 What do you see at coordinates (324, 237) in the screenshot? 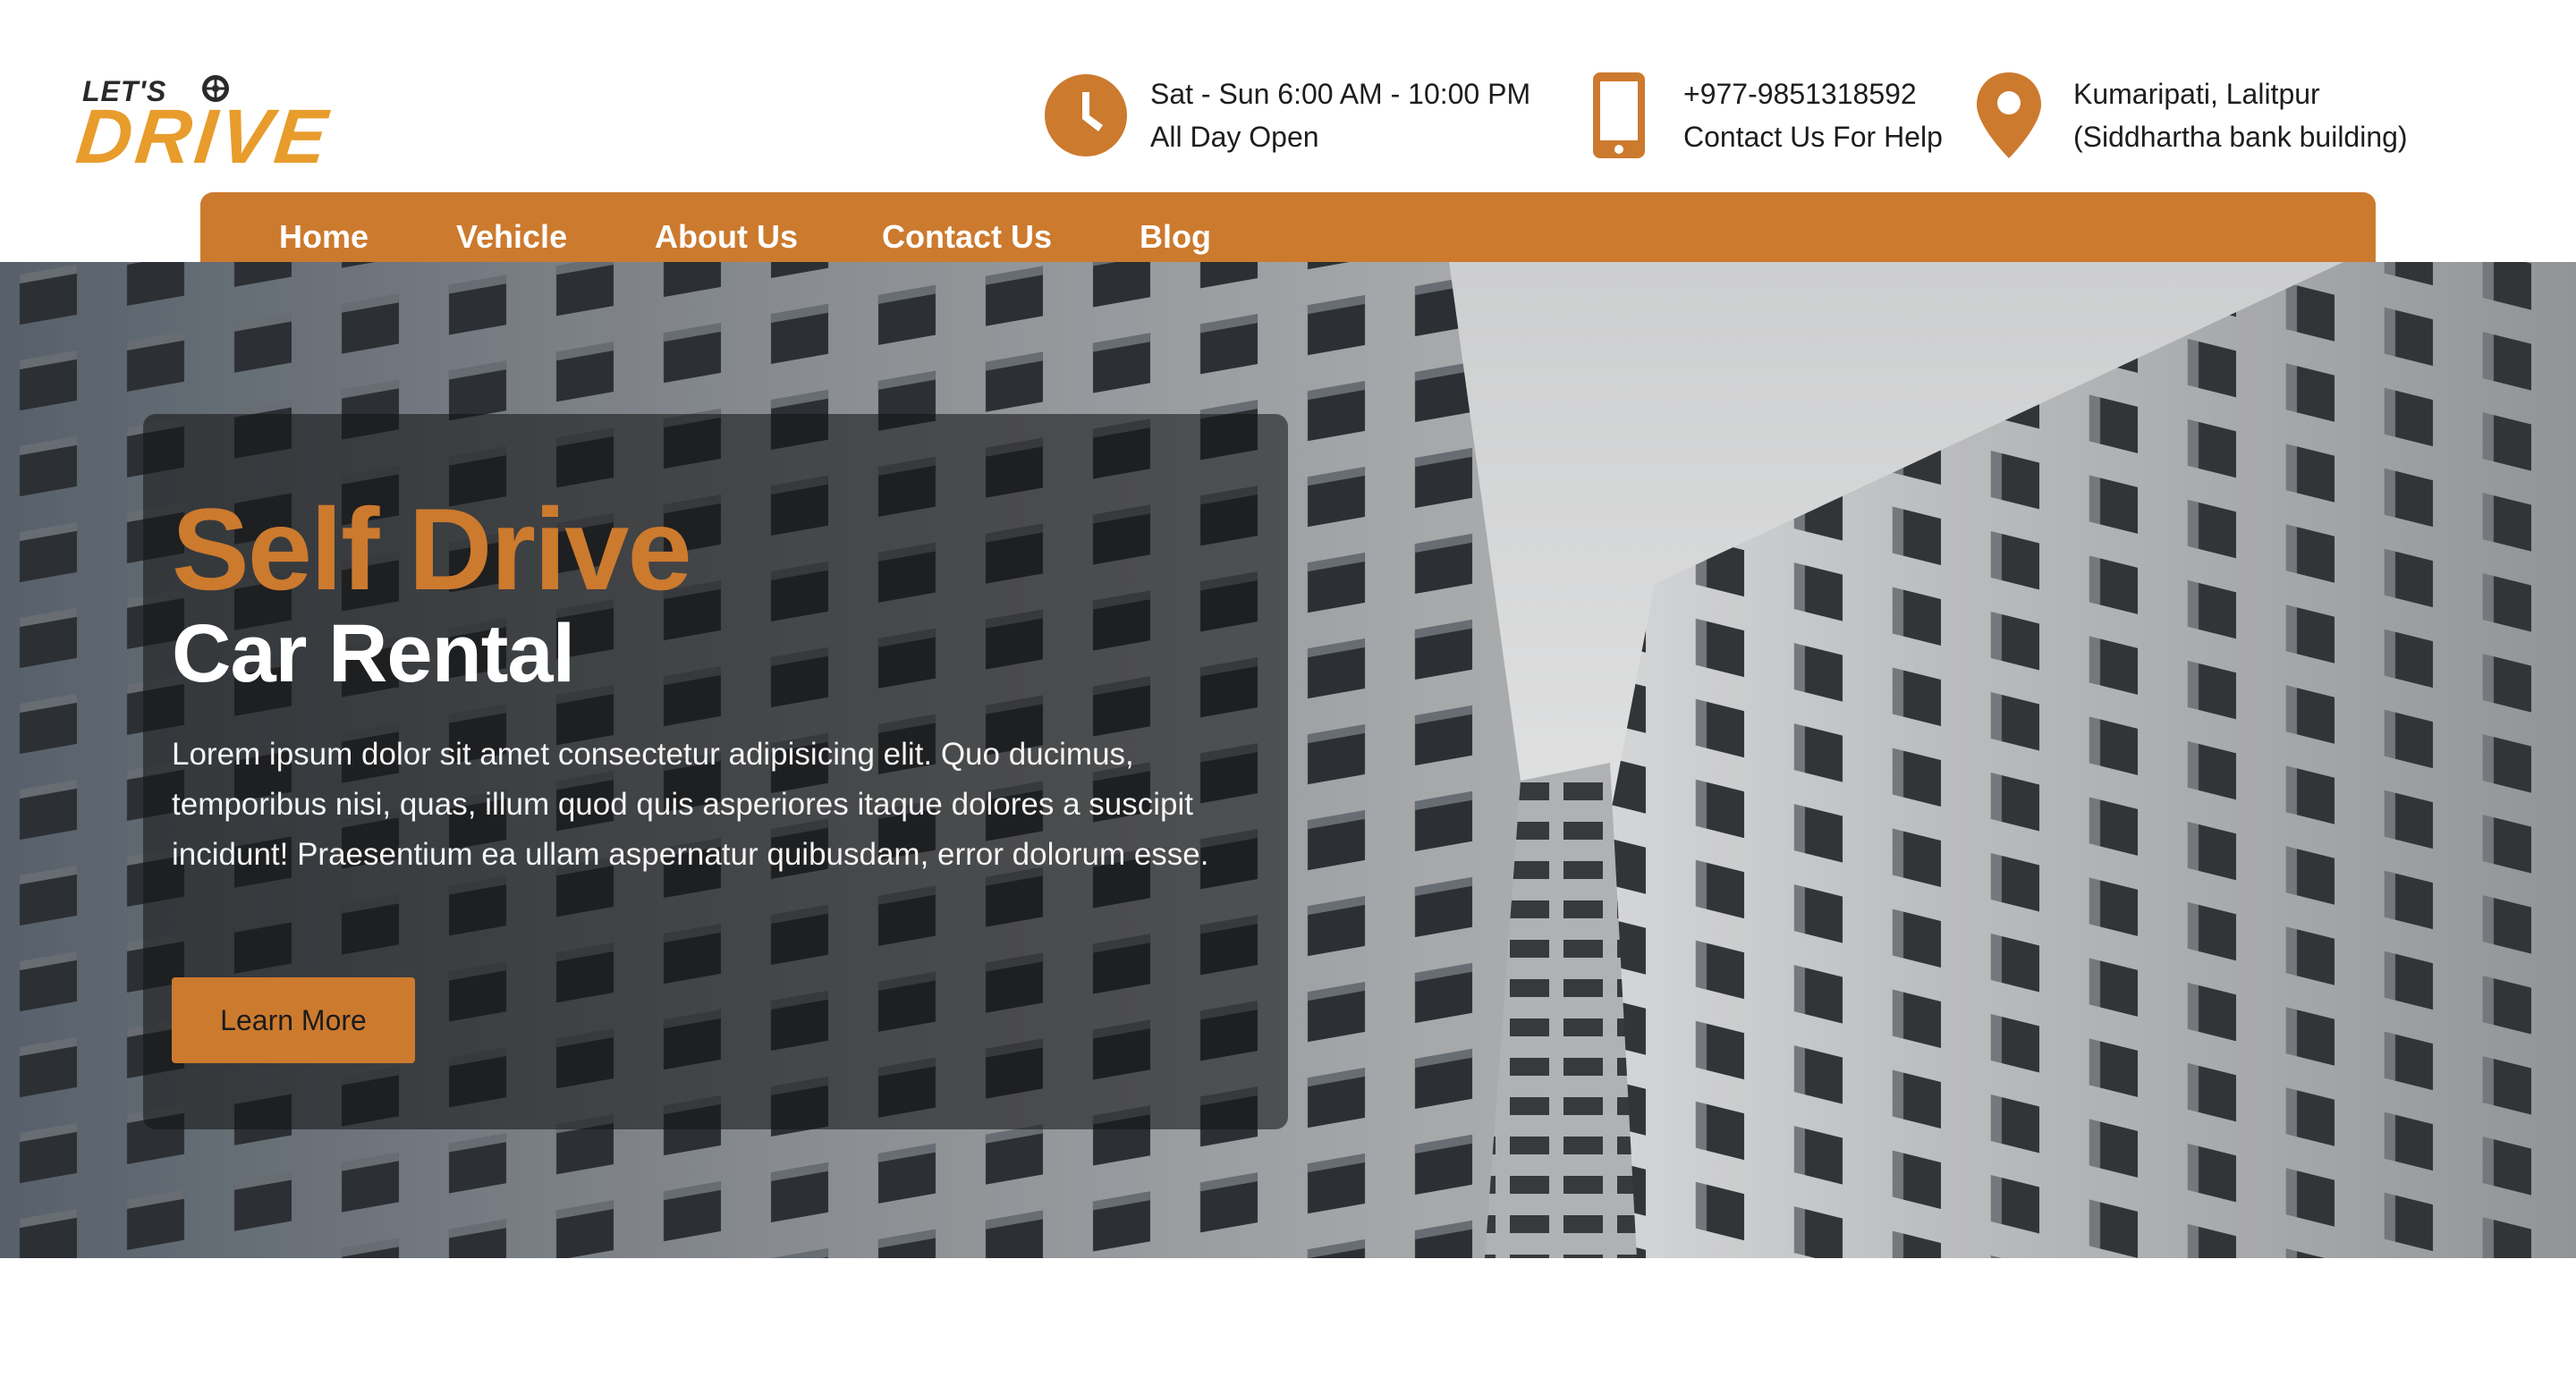
I see `nav-home: Home` at bounding box center [324, 237].